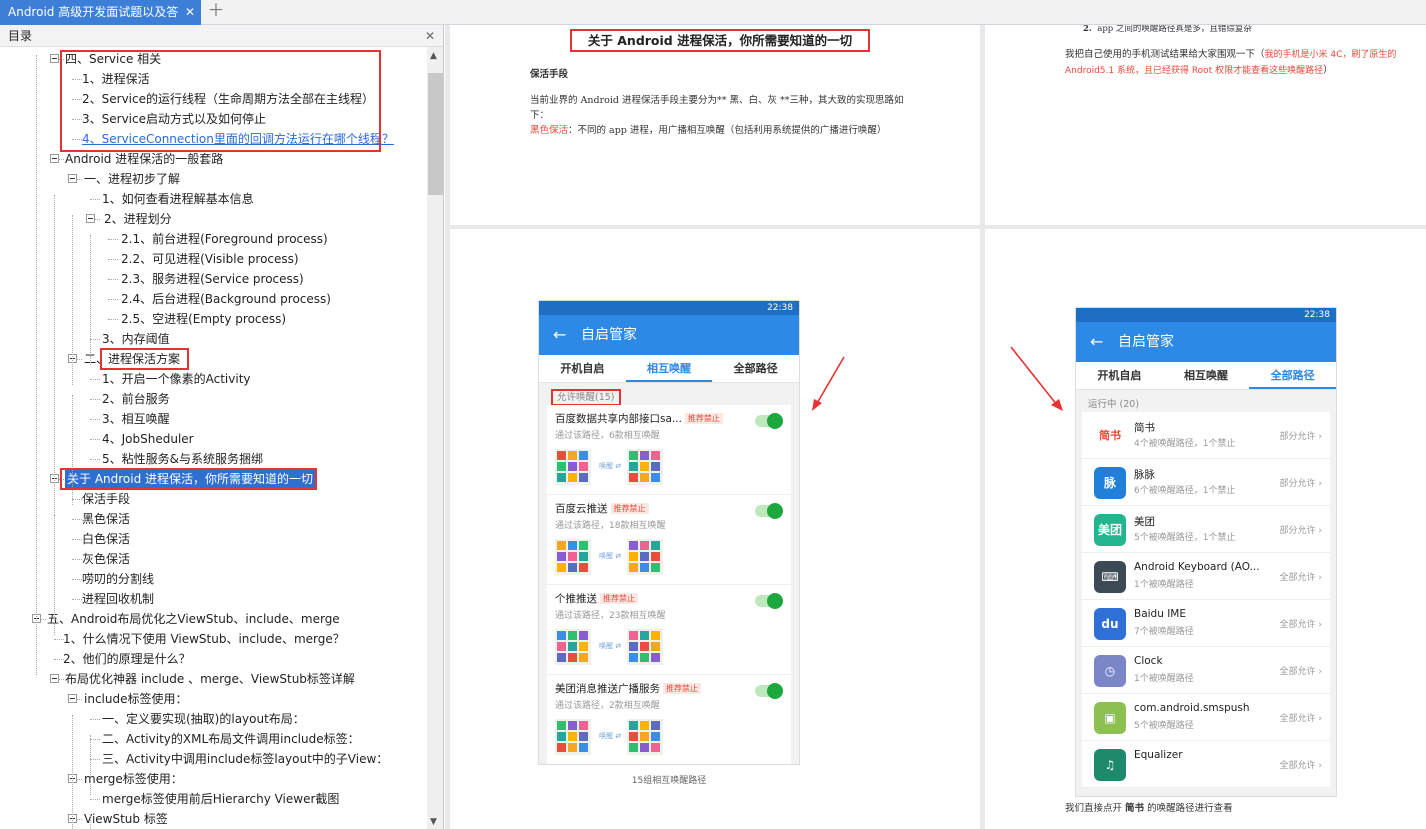  I want to click on toc-item: 灰色保活, so click(213, 559).